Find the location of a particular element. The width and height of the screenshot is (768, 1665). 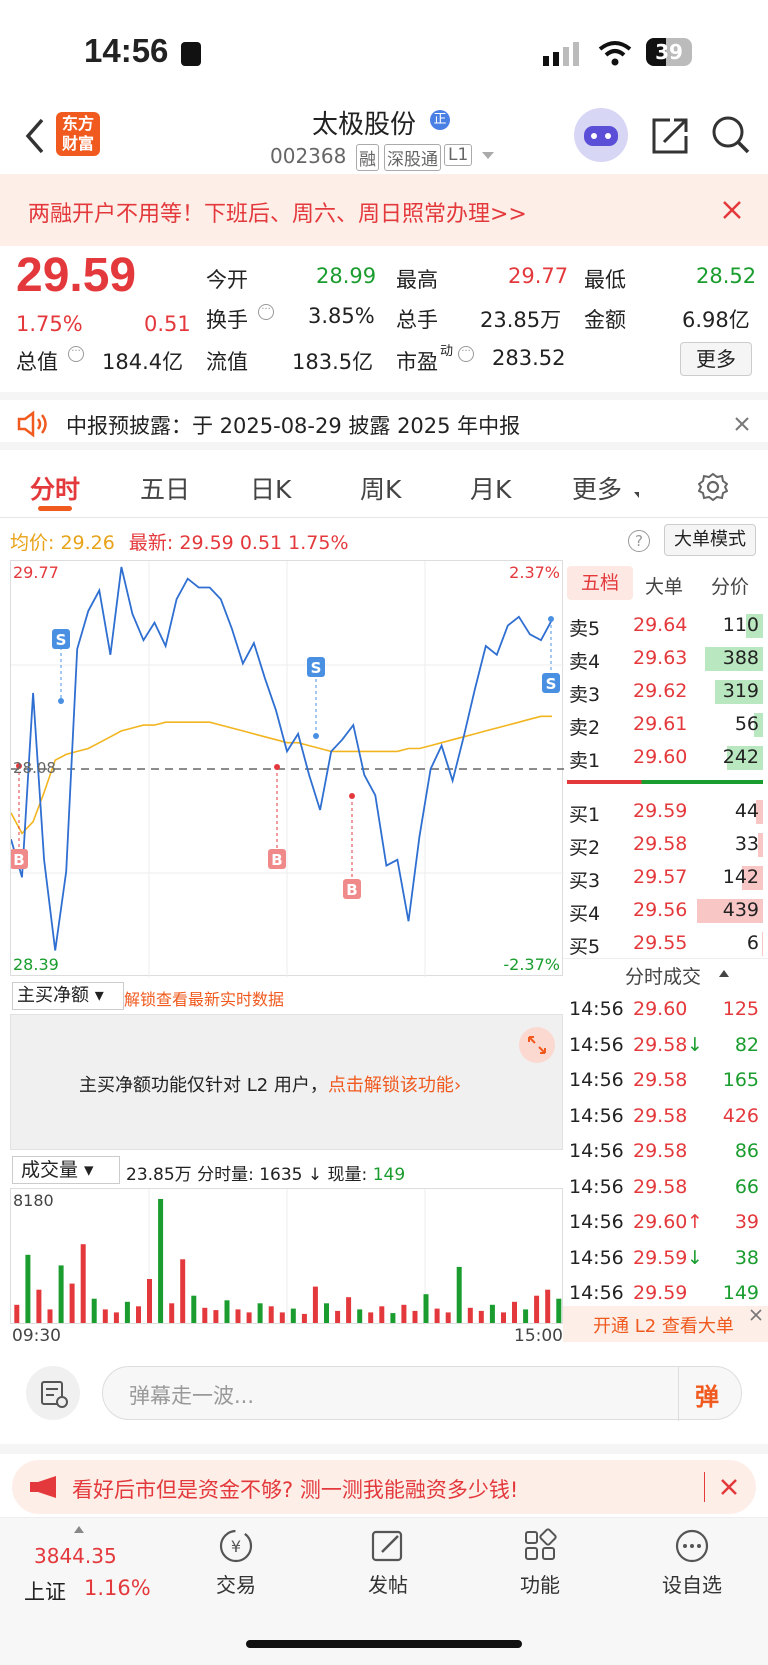

level-label: 卖5 is located at coordinates (585, 629).